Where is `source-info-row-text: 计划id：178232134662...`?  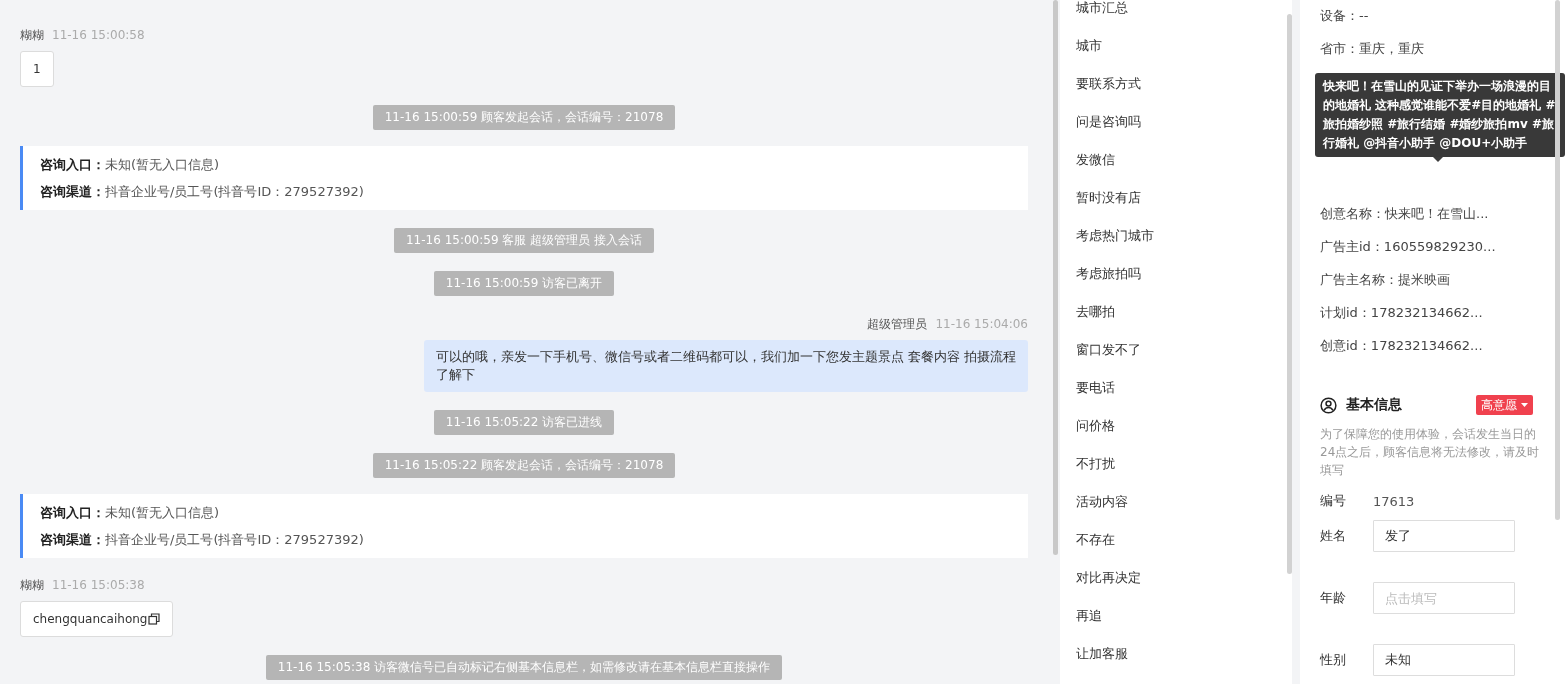
source-info-row-text: 计划id：178232134662... is located at coordinates (1402, 313).